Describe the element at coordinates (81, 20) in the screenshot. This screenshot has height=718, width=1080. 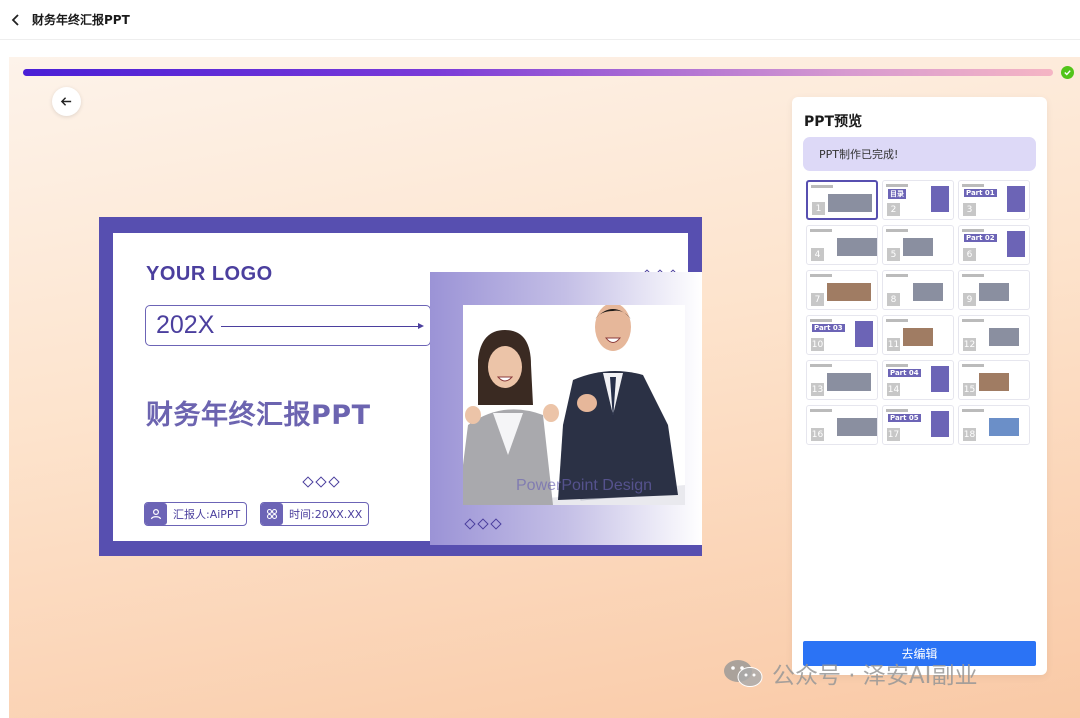
I see `page-title: 财务年终汇报PPT` at that location.